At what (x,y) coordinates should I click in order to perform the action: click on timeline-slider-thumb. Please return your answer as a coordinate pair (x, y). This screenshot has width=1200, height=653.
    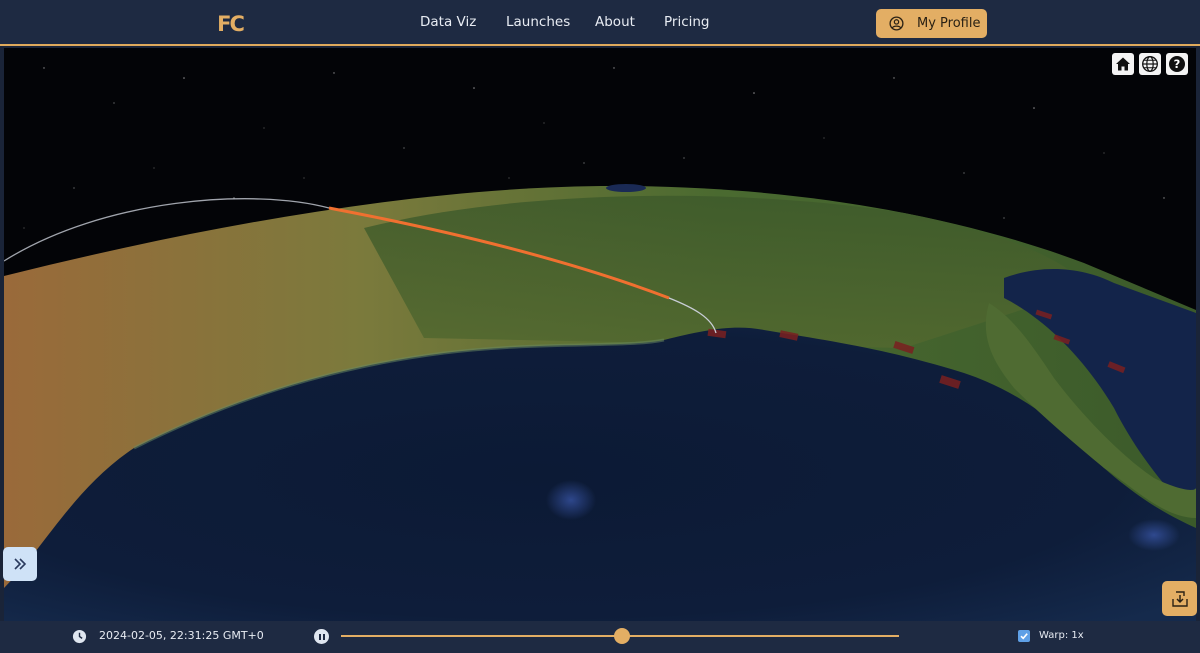
    Looking at the image, I should click on (621, 636).